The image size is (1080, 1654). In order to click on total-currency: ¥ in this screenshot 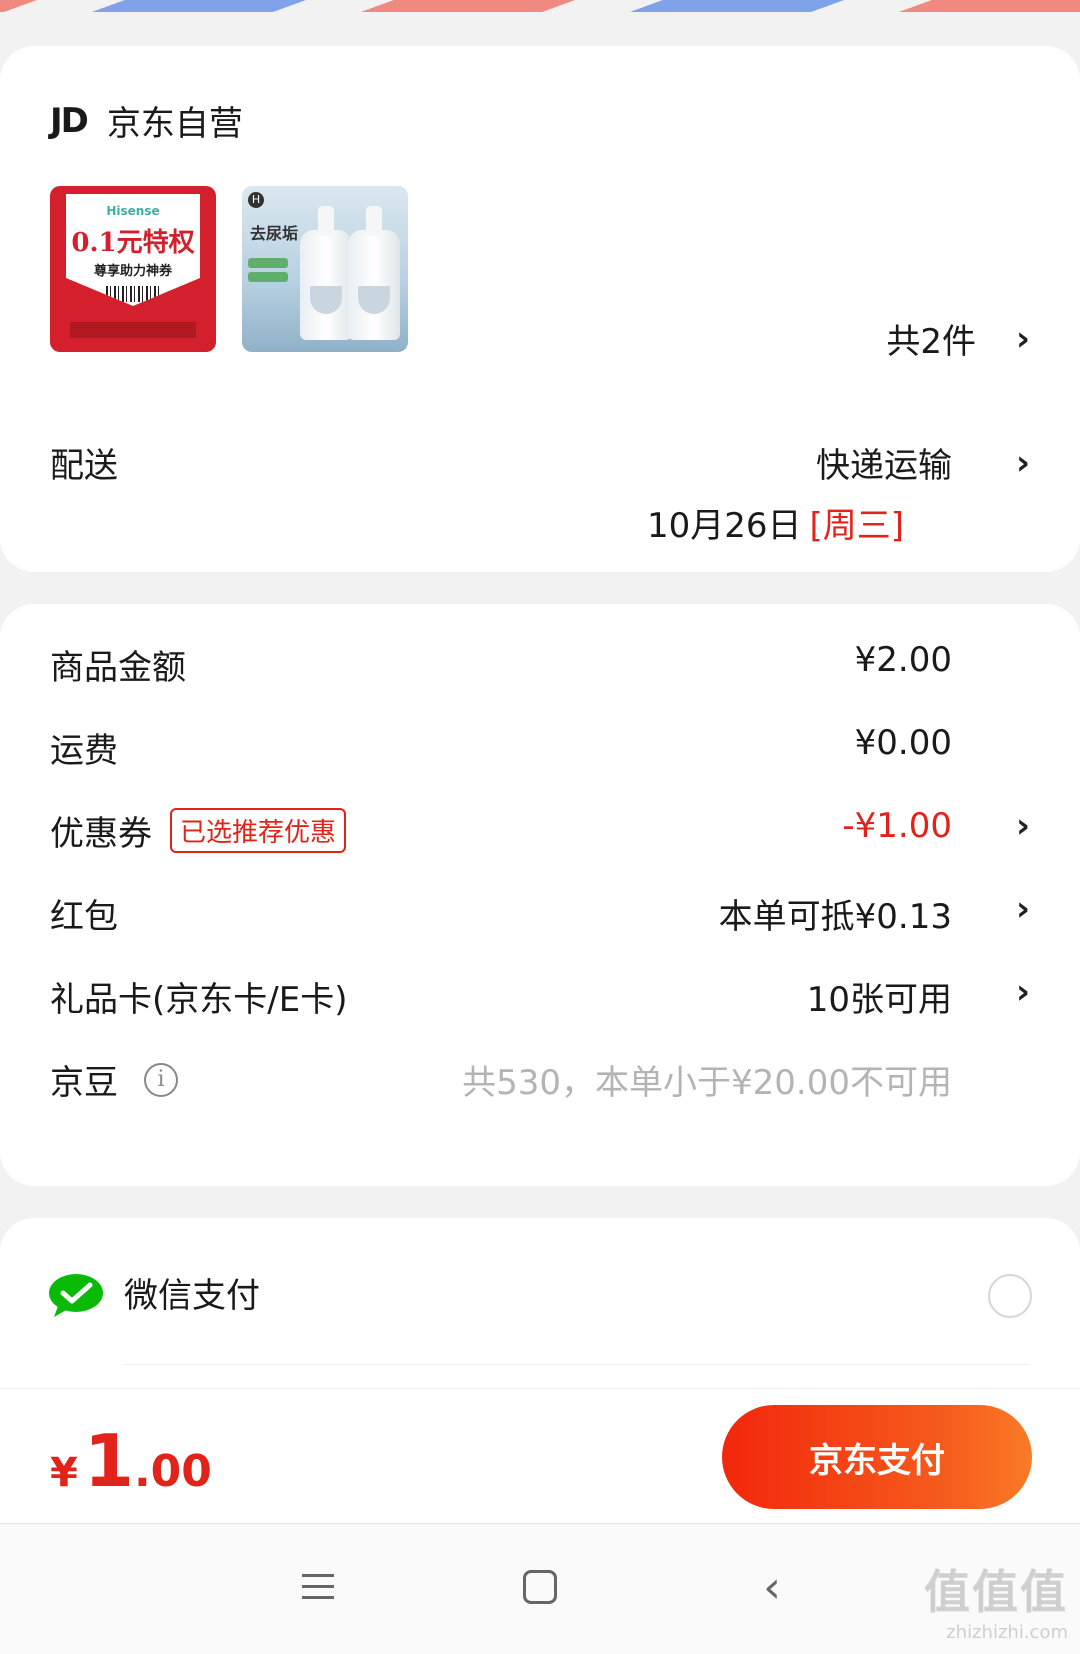, I will do `click(64, 1473)`.